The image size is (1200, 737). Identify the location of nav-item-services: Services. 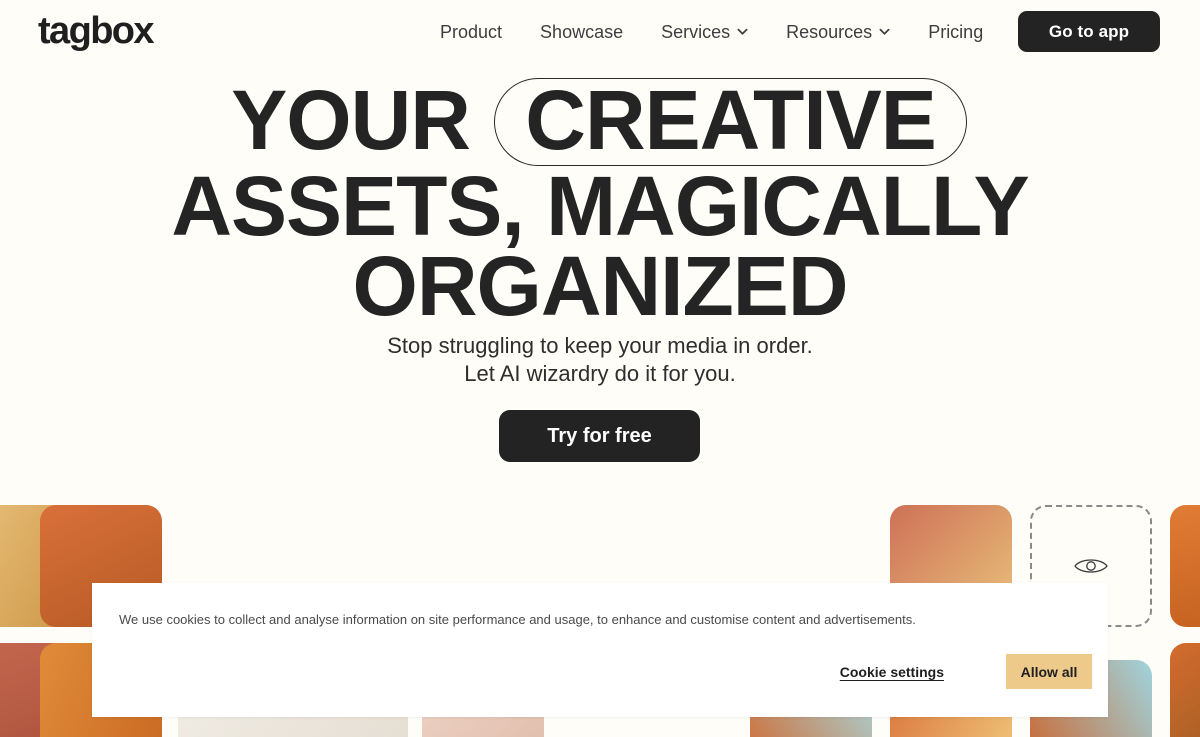
(704, 32).